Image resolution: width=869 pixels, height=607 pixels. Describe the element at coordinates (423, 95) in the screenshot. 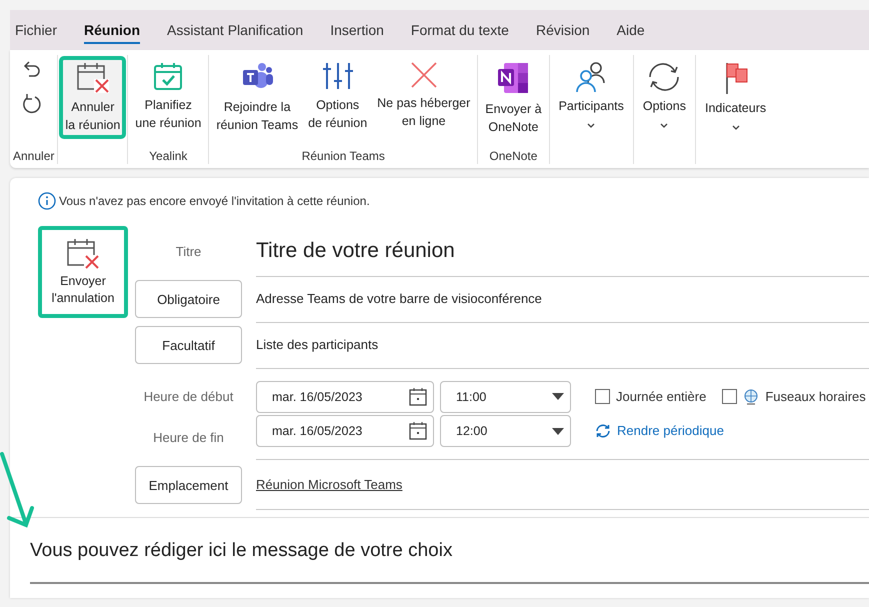

I see `ribbon-button: Ne pas héberger en ligne` at that location.